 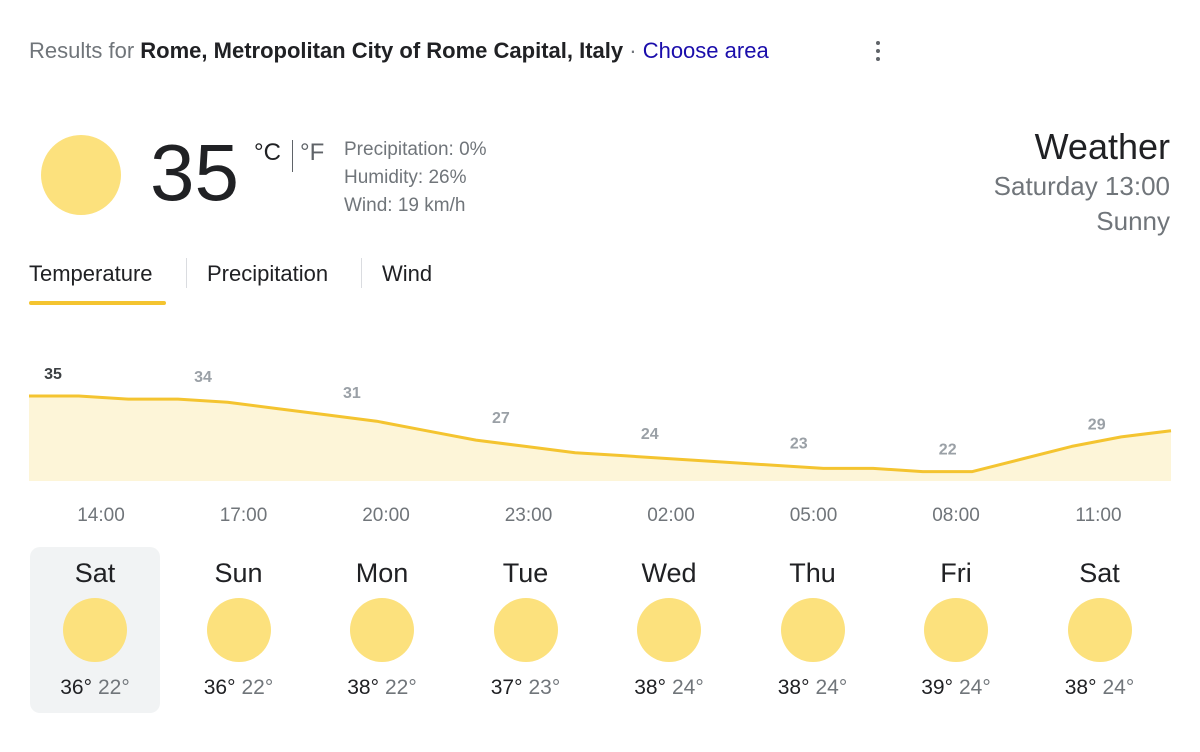 I want to click on active-tab-indicator, so click(x=97, y=303).